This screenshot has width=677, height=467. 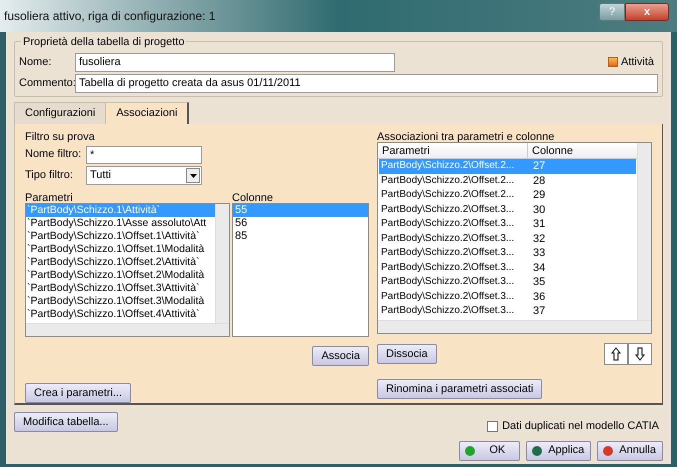 I want to click on table-row: PartBody\Schizzo.2\Offset.2... 28, so click(x=507, y=181).